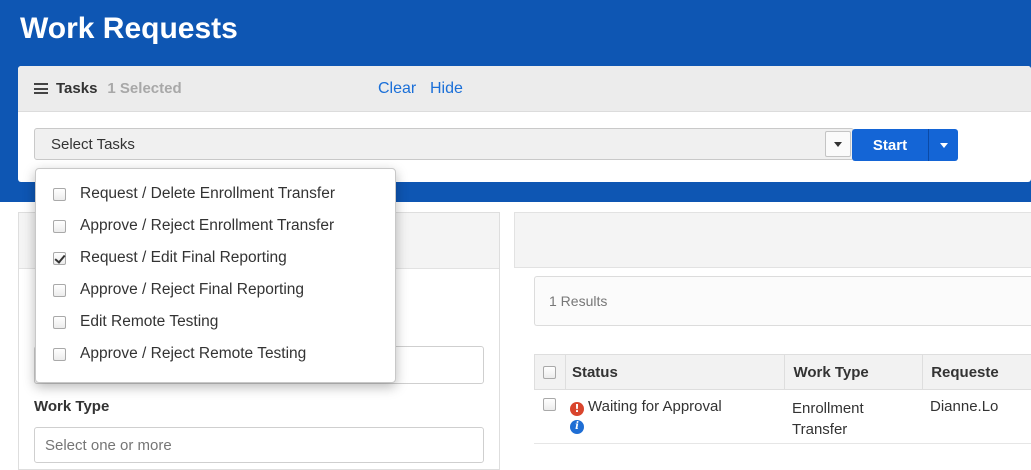  Describe the element at coordinates (192, 289) in the screenshot. I see `option-label: Approve / Reject Final Reporting` at that location.